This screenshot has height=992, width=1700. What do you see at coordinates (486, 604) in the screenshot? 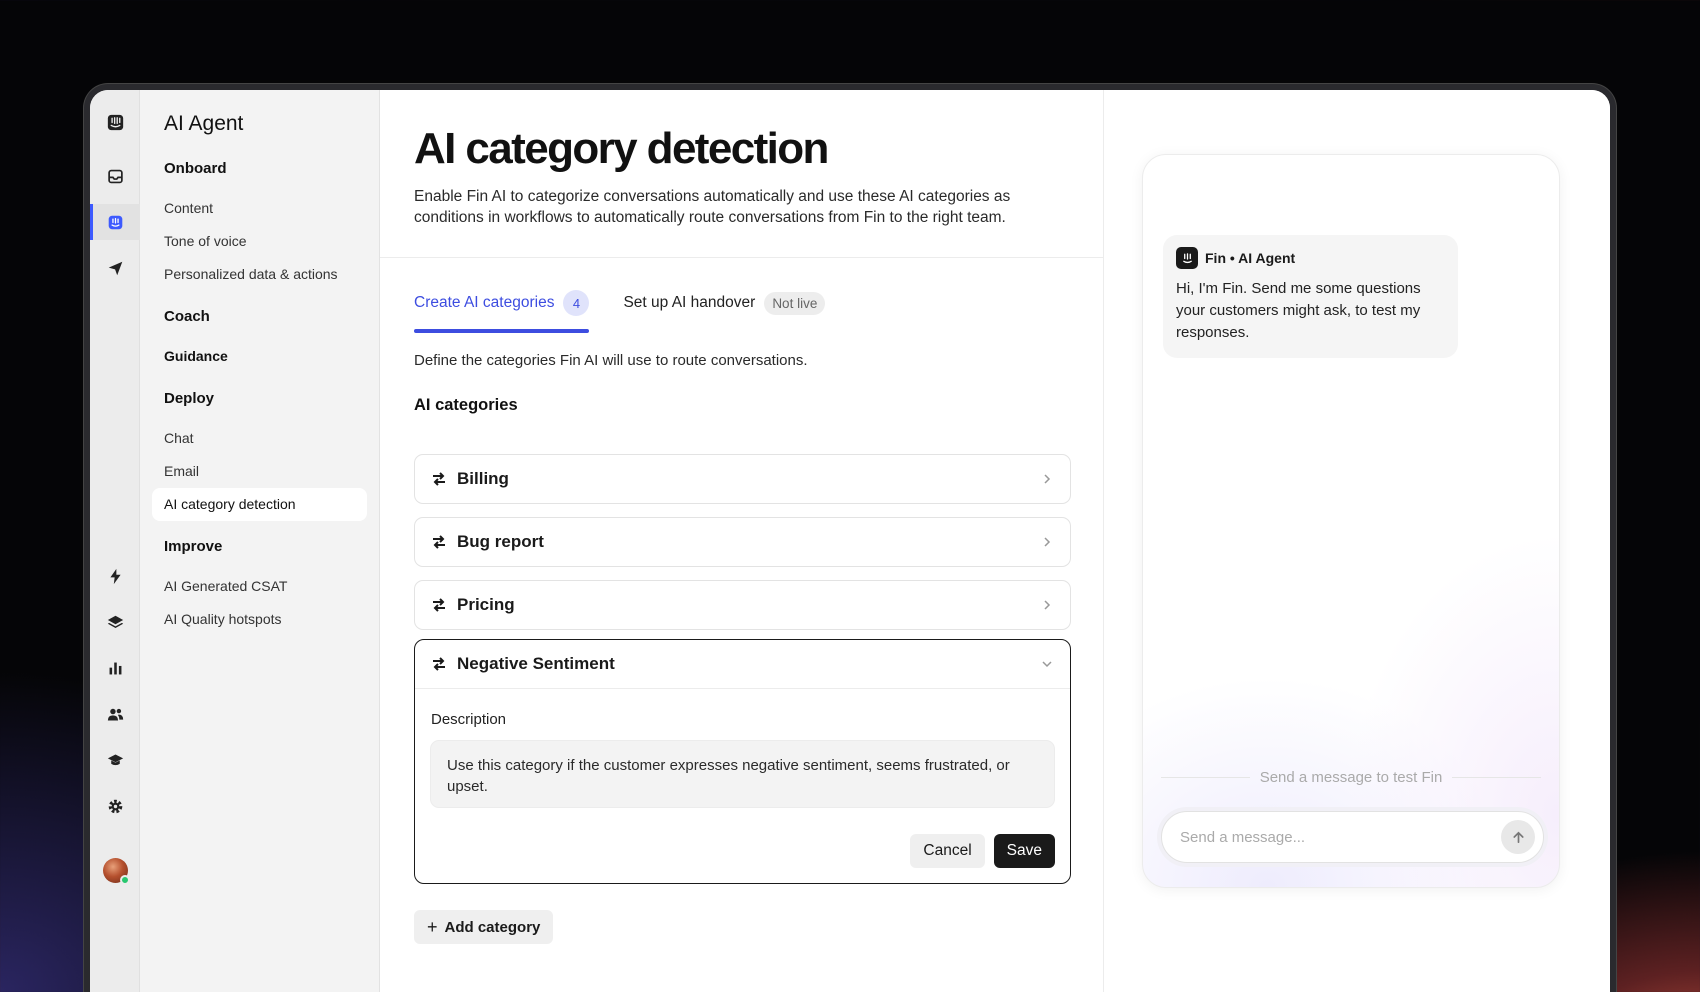
I see `category-name: Pricing` at bounding box center [486, 604].